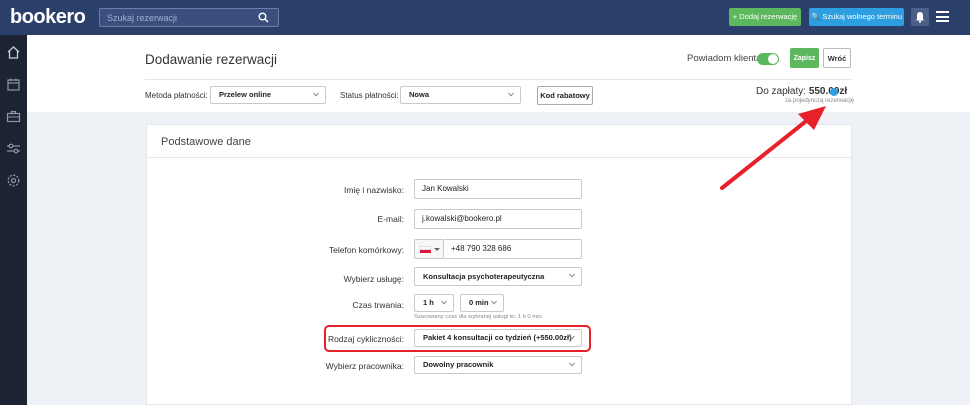  Describe the element at coordinates (13, 52) in the screenshot. I see `home-icon` at that location.